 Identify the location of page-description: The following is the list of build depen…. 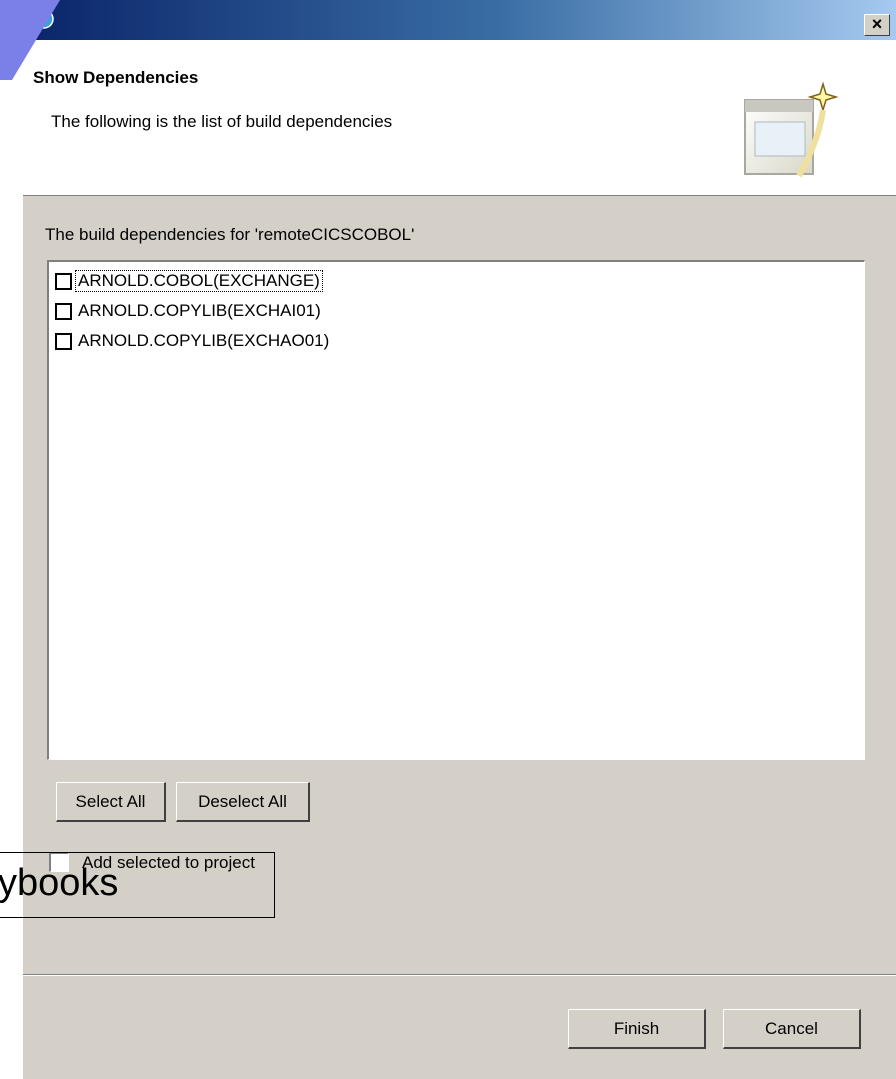
(222, 121).